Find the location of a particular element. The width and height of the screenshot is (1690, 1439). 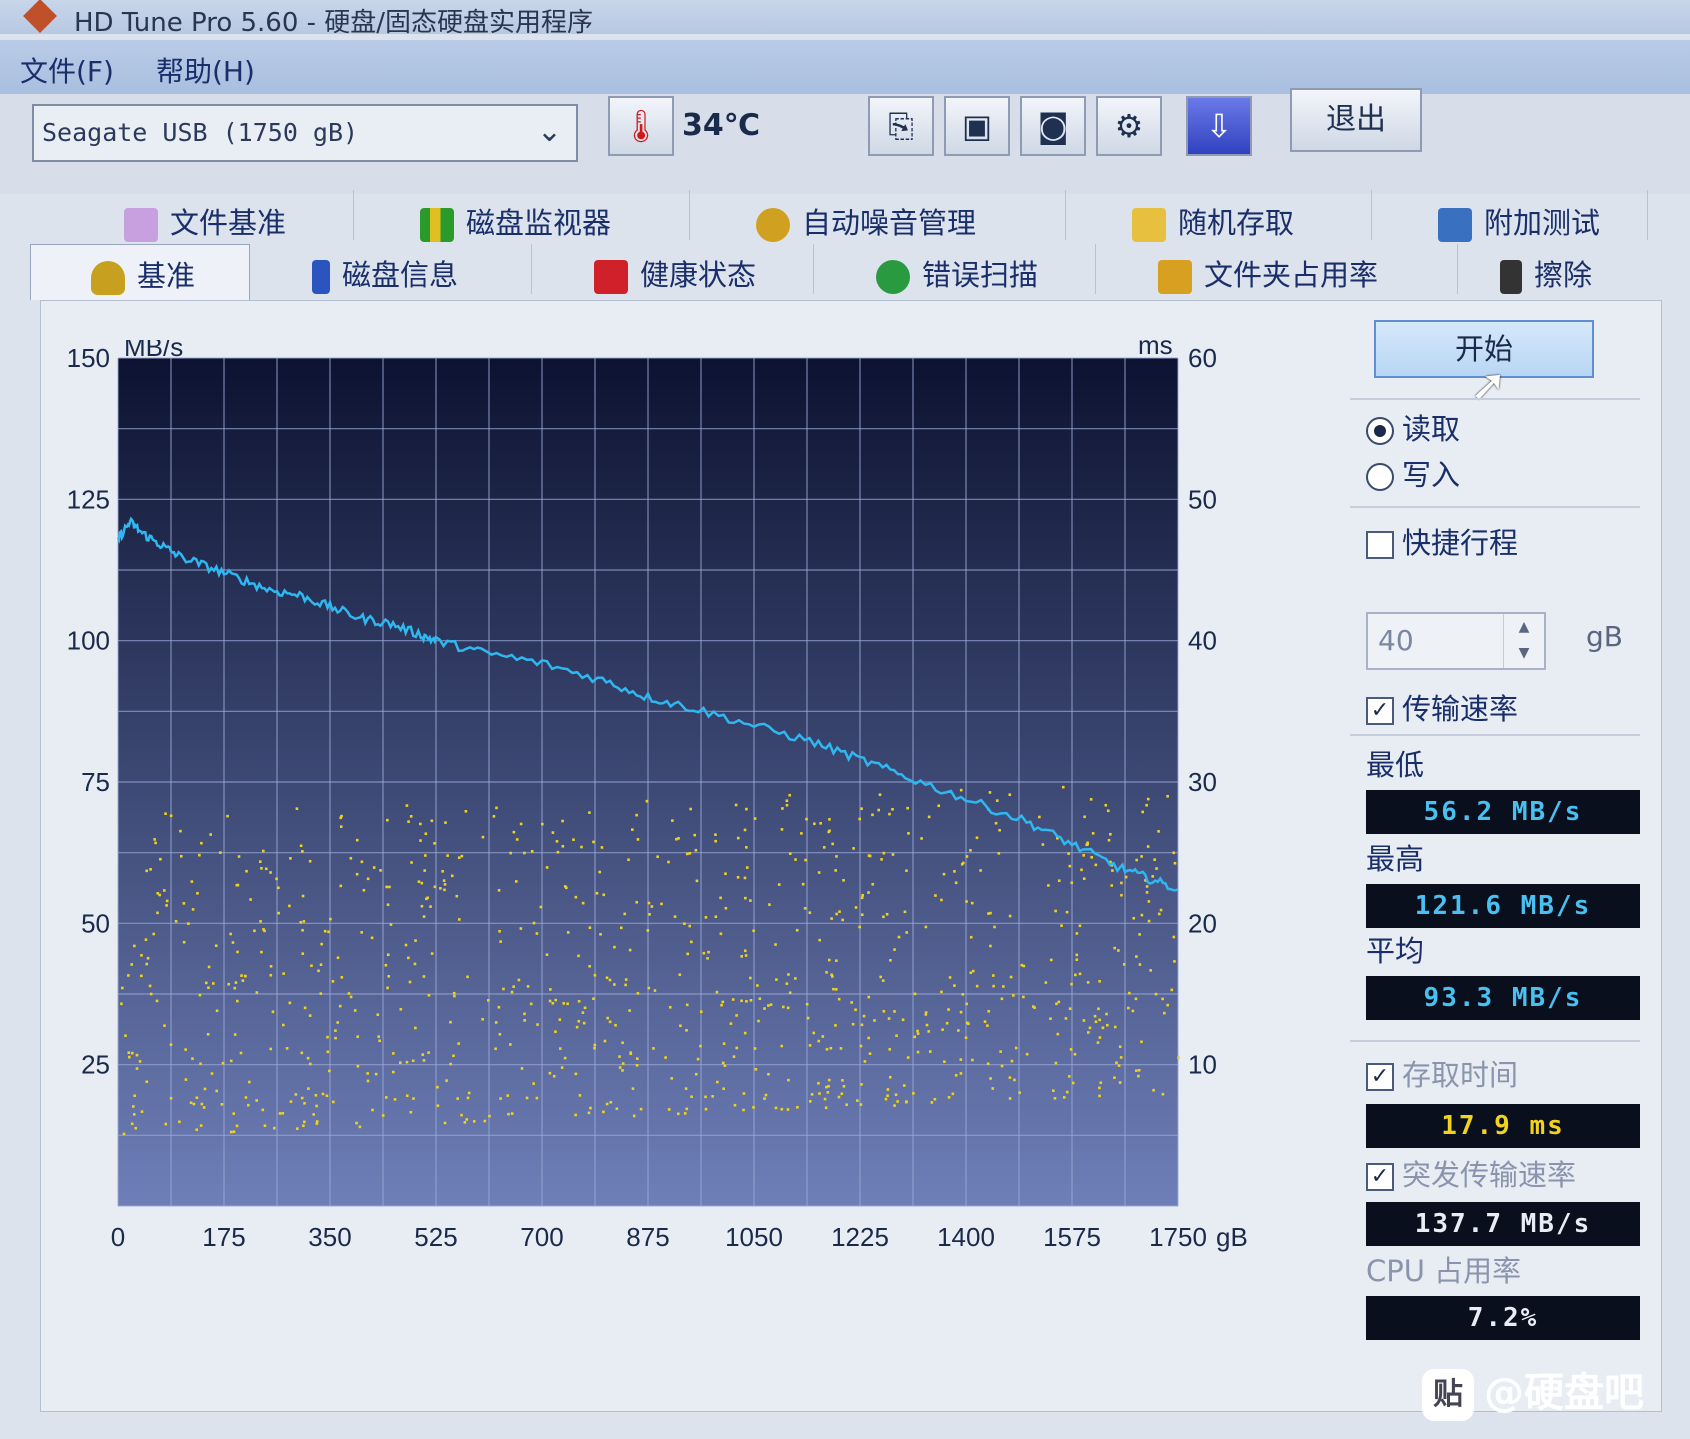

tab-disk-monitor: 磁盘监视器 is located at coordinates (525, 216).